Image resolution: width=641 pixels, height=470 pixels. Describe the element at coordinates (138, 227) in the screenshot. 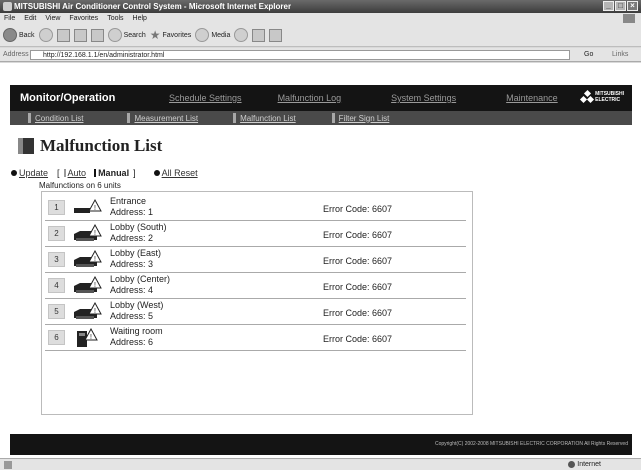

I see `unit-name: Lobby (South)` at that location.